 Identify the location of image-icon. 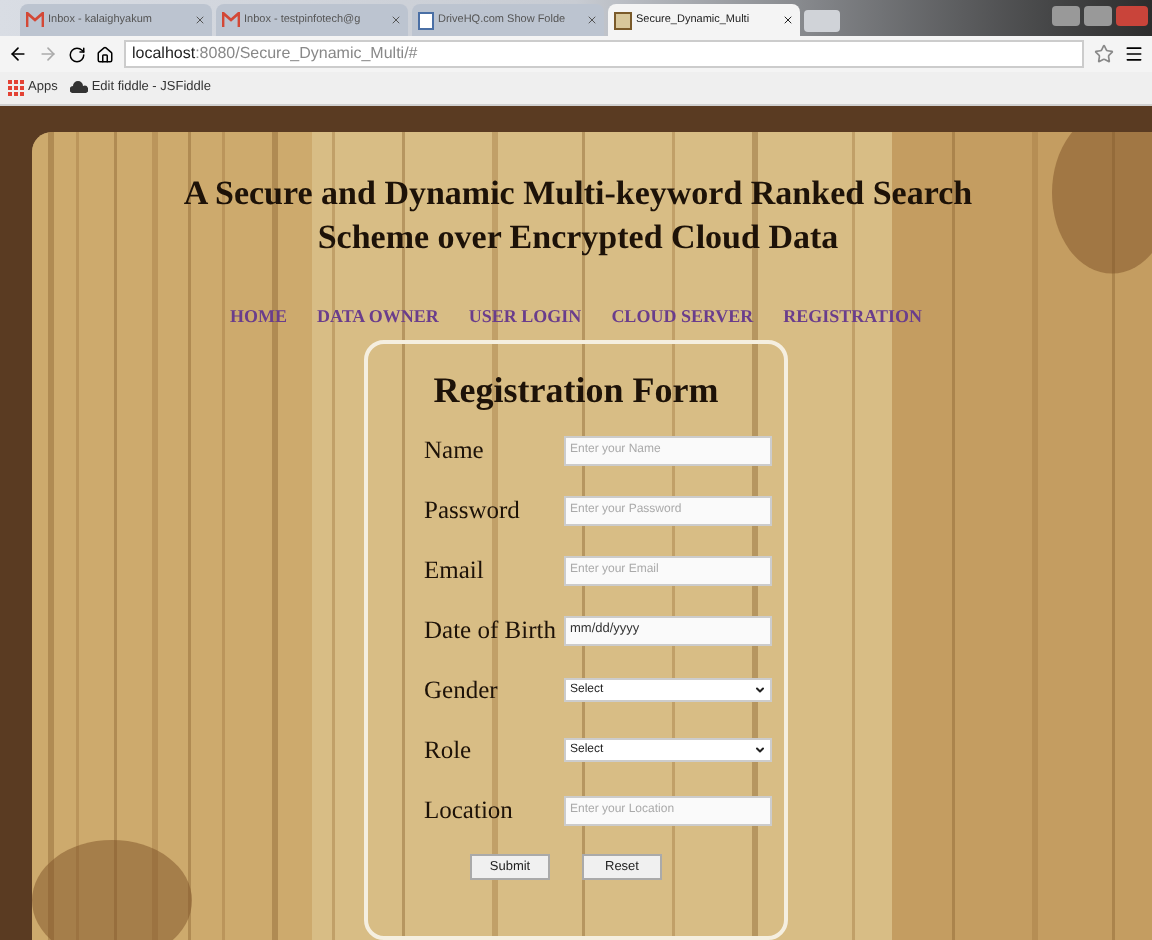
(623, 20).